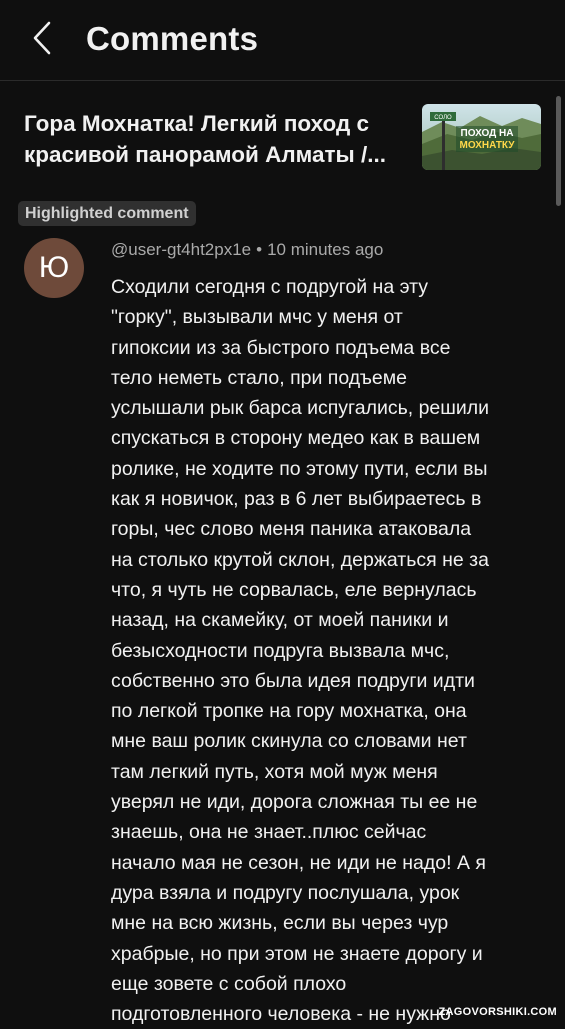  I want to click on video-thumbnail: СОЛО ПОХОД НА МОХНАТКУ, so click(481, 137).